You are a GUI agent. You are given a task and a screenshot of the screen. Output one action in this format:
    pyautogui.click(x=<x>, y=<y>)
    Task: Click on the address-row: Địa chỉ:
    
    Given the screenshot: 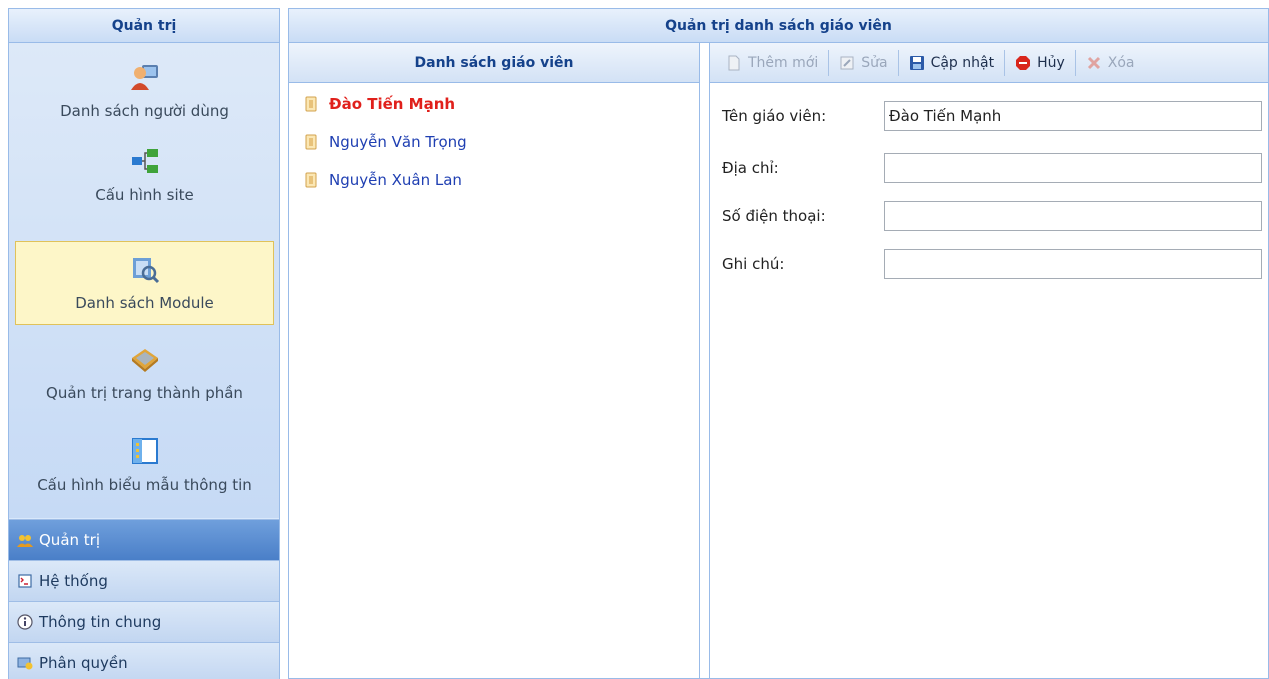 What is the action you would take?
    pyautogui.click(x=992, y=168)
    